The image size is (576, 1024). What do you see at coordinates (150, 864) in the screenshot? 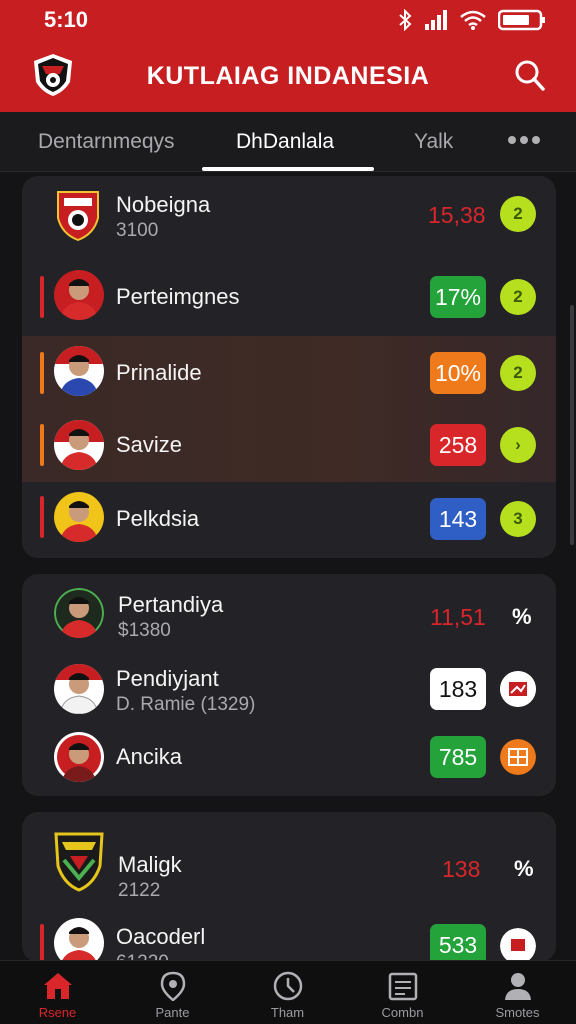
I see `row-name: Maligk` at bounding box center [150, 864].